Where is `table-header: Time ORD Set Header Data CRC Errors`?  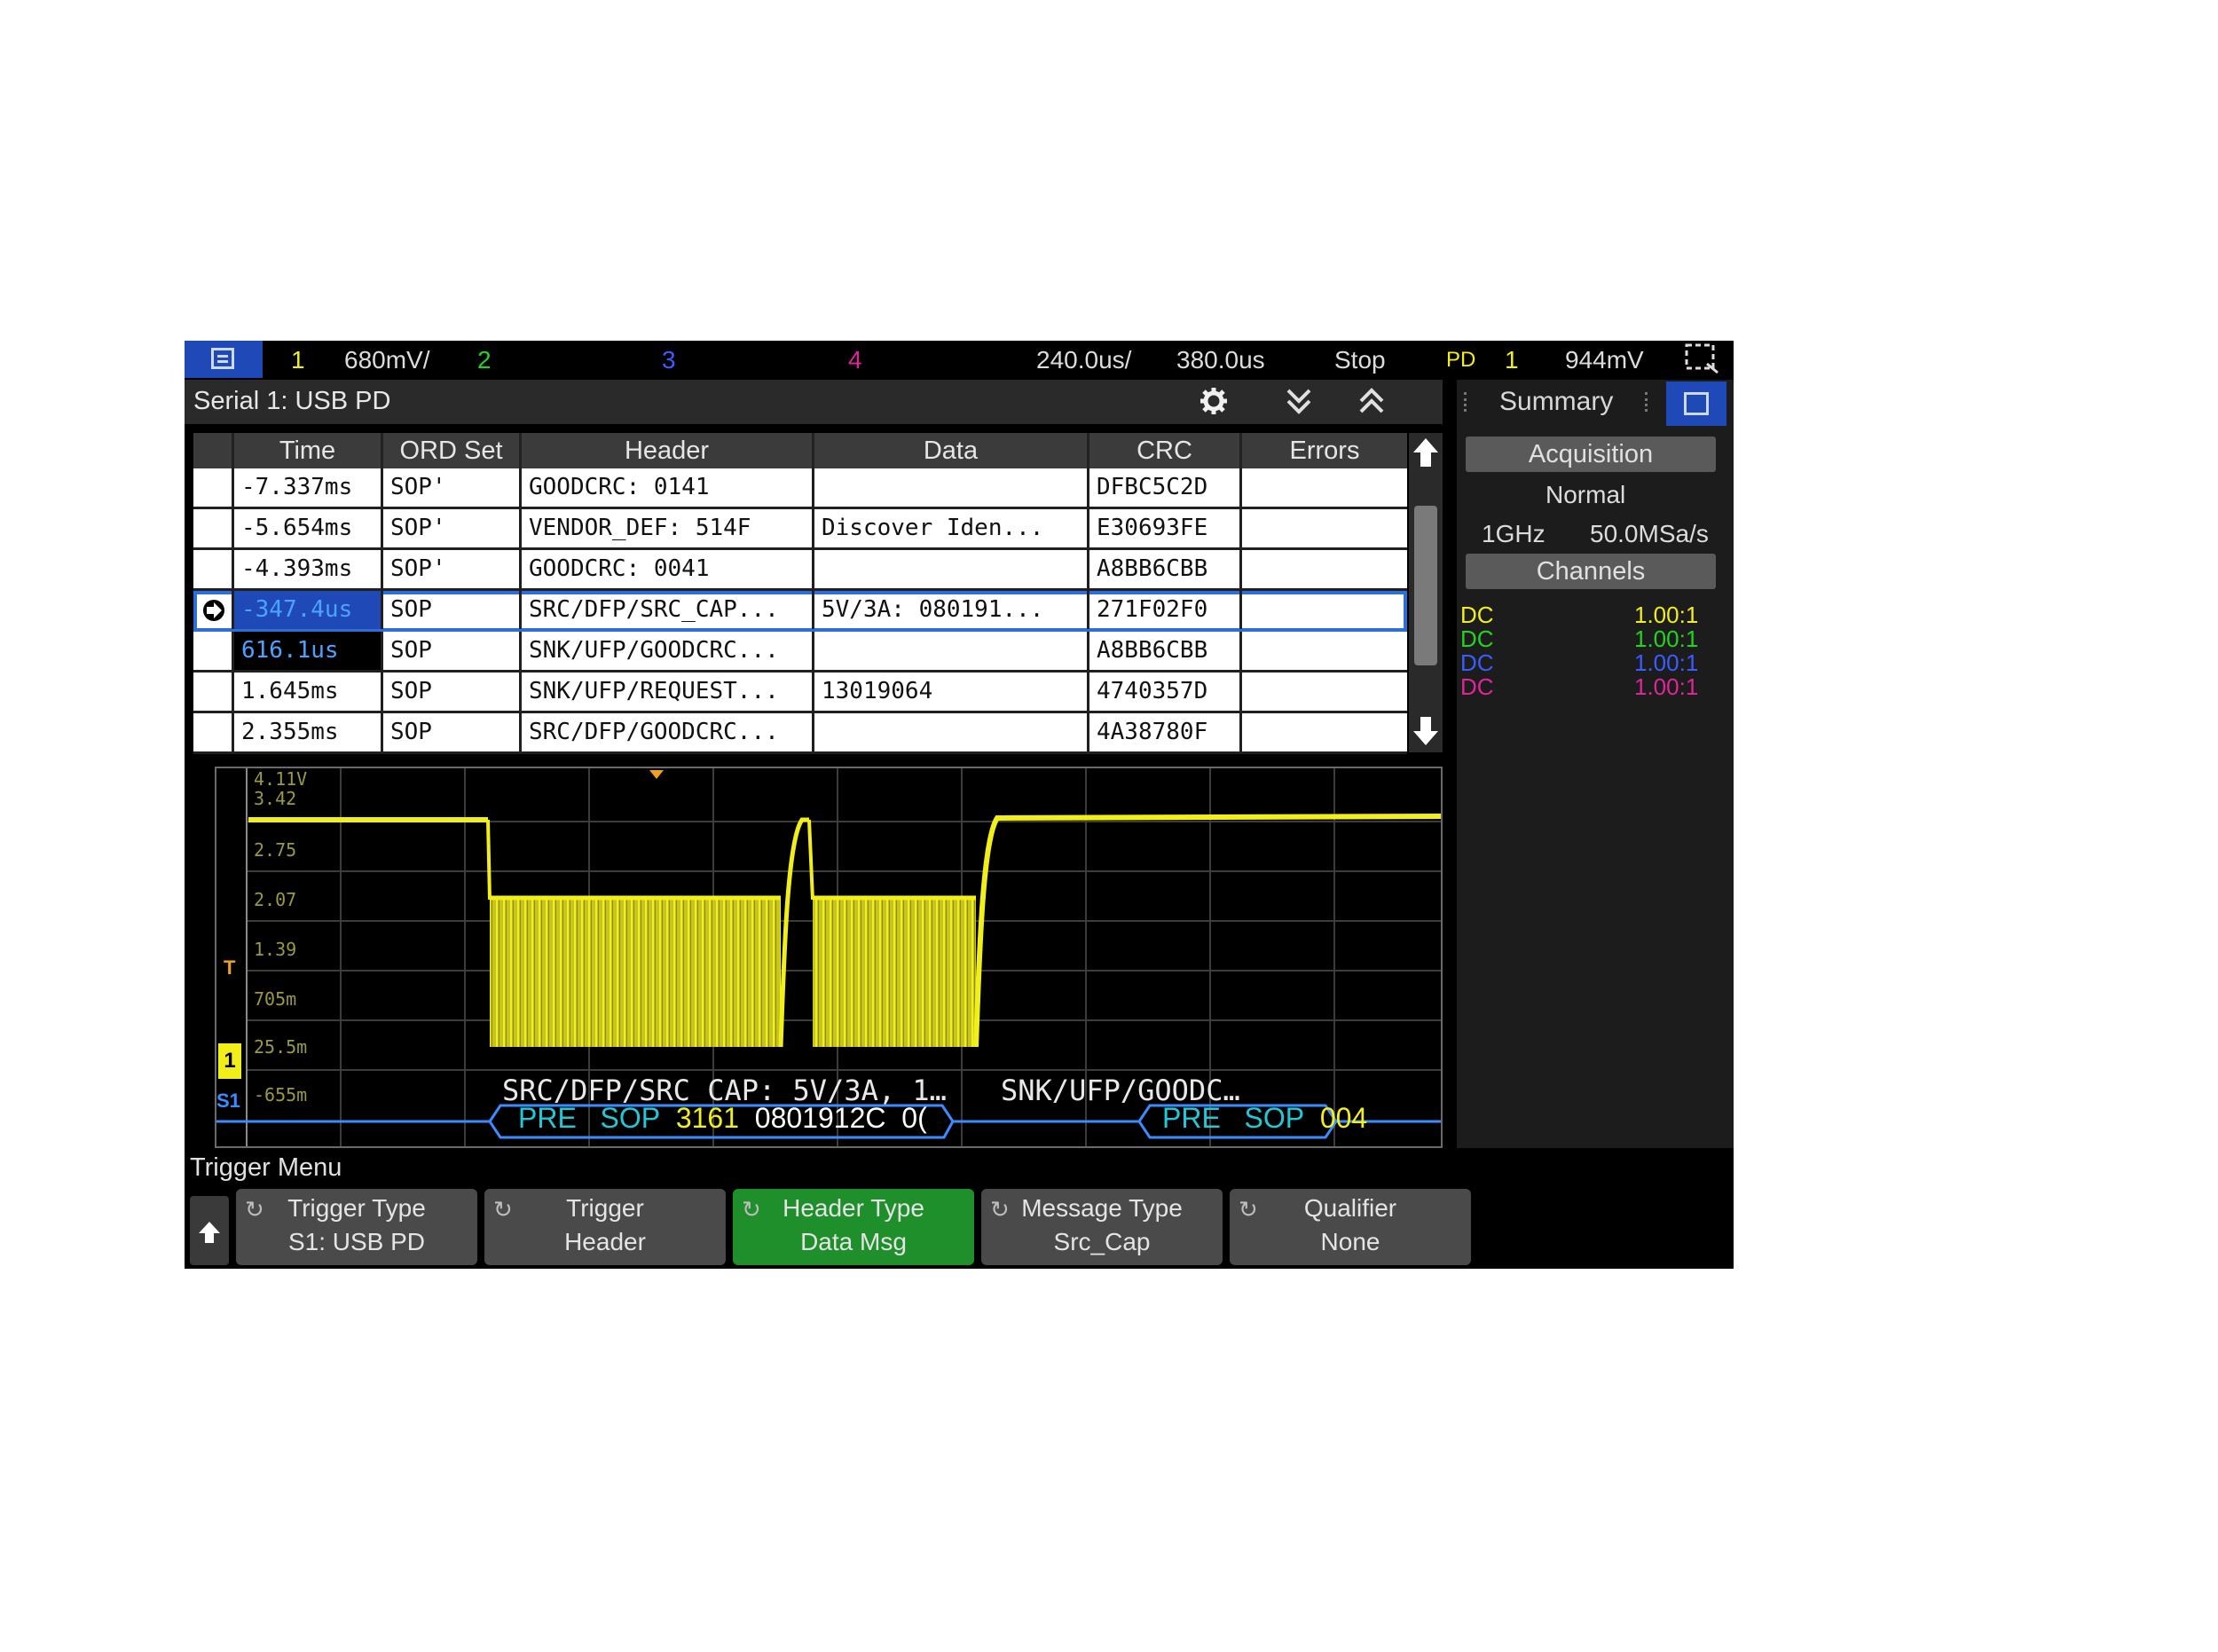 table-header: Time ORD Set Header Data CRC Errors is located at coordinates (800, 450).